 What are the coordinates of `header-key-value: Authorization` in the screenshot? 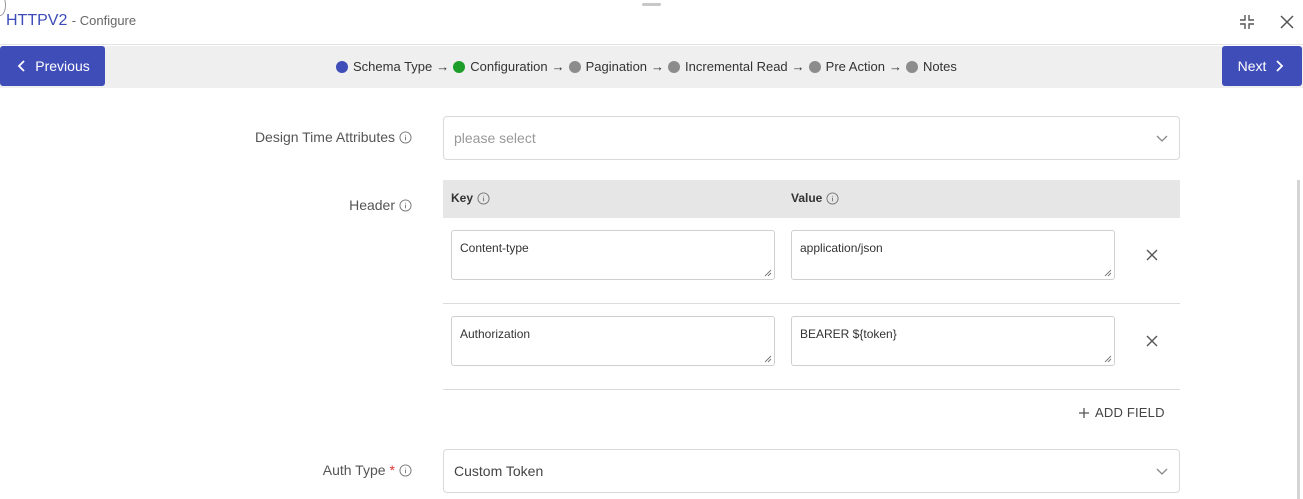 It's located at (495, 334).